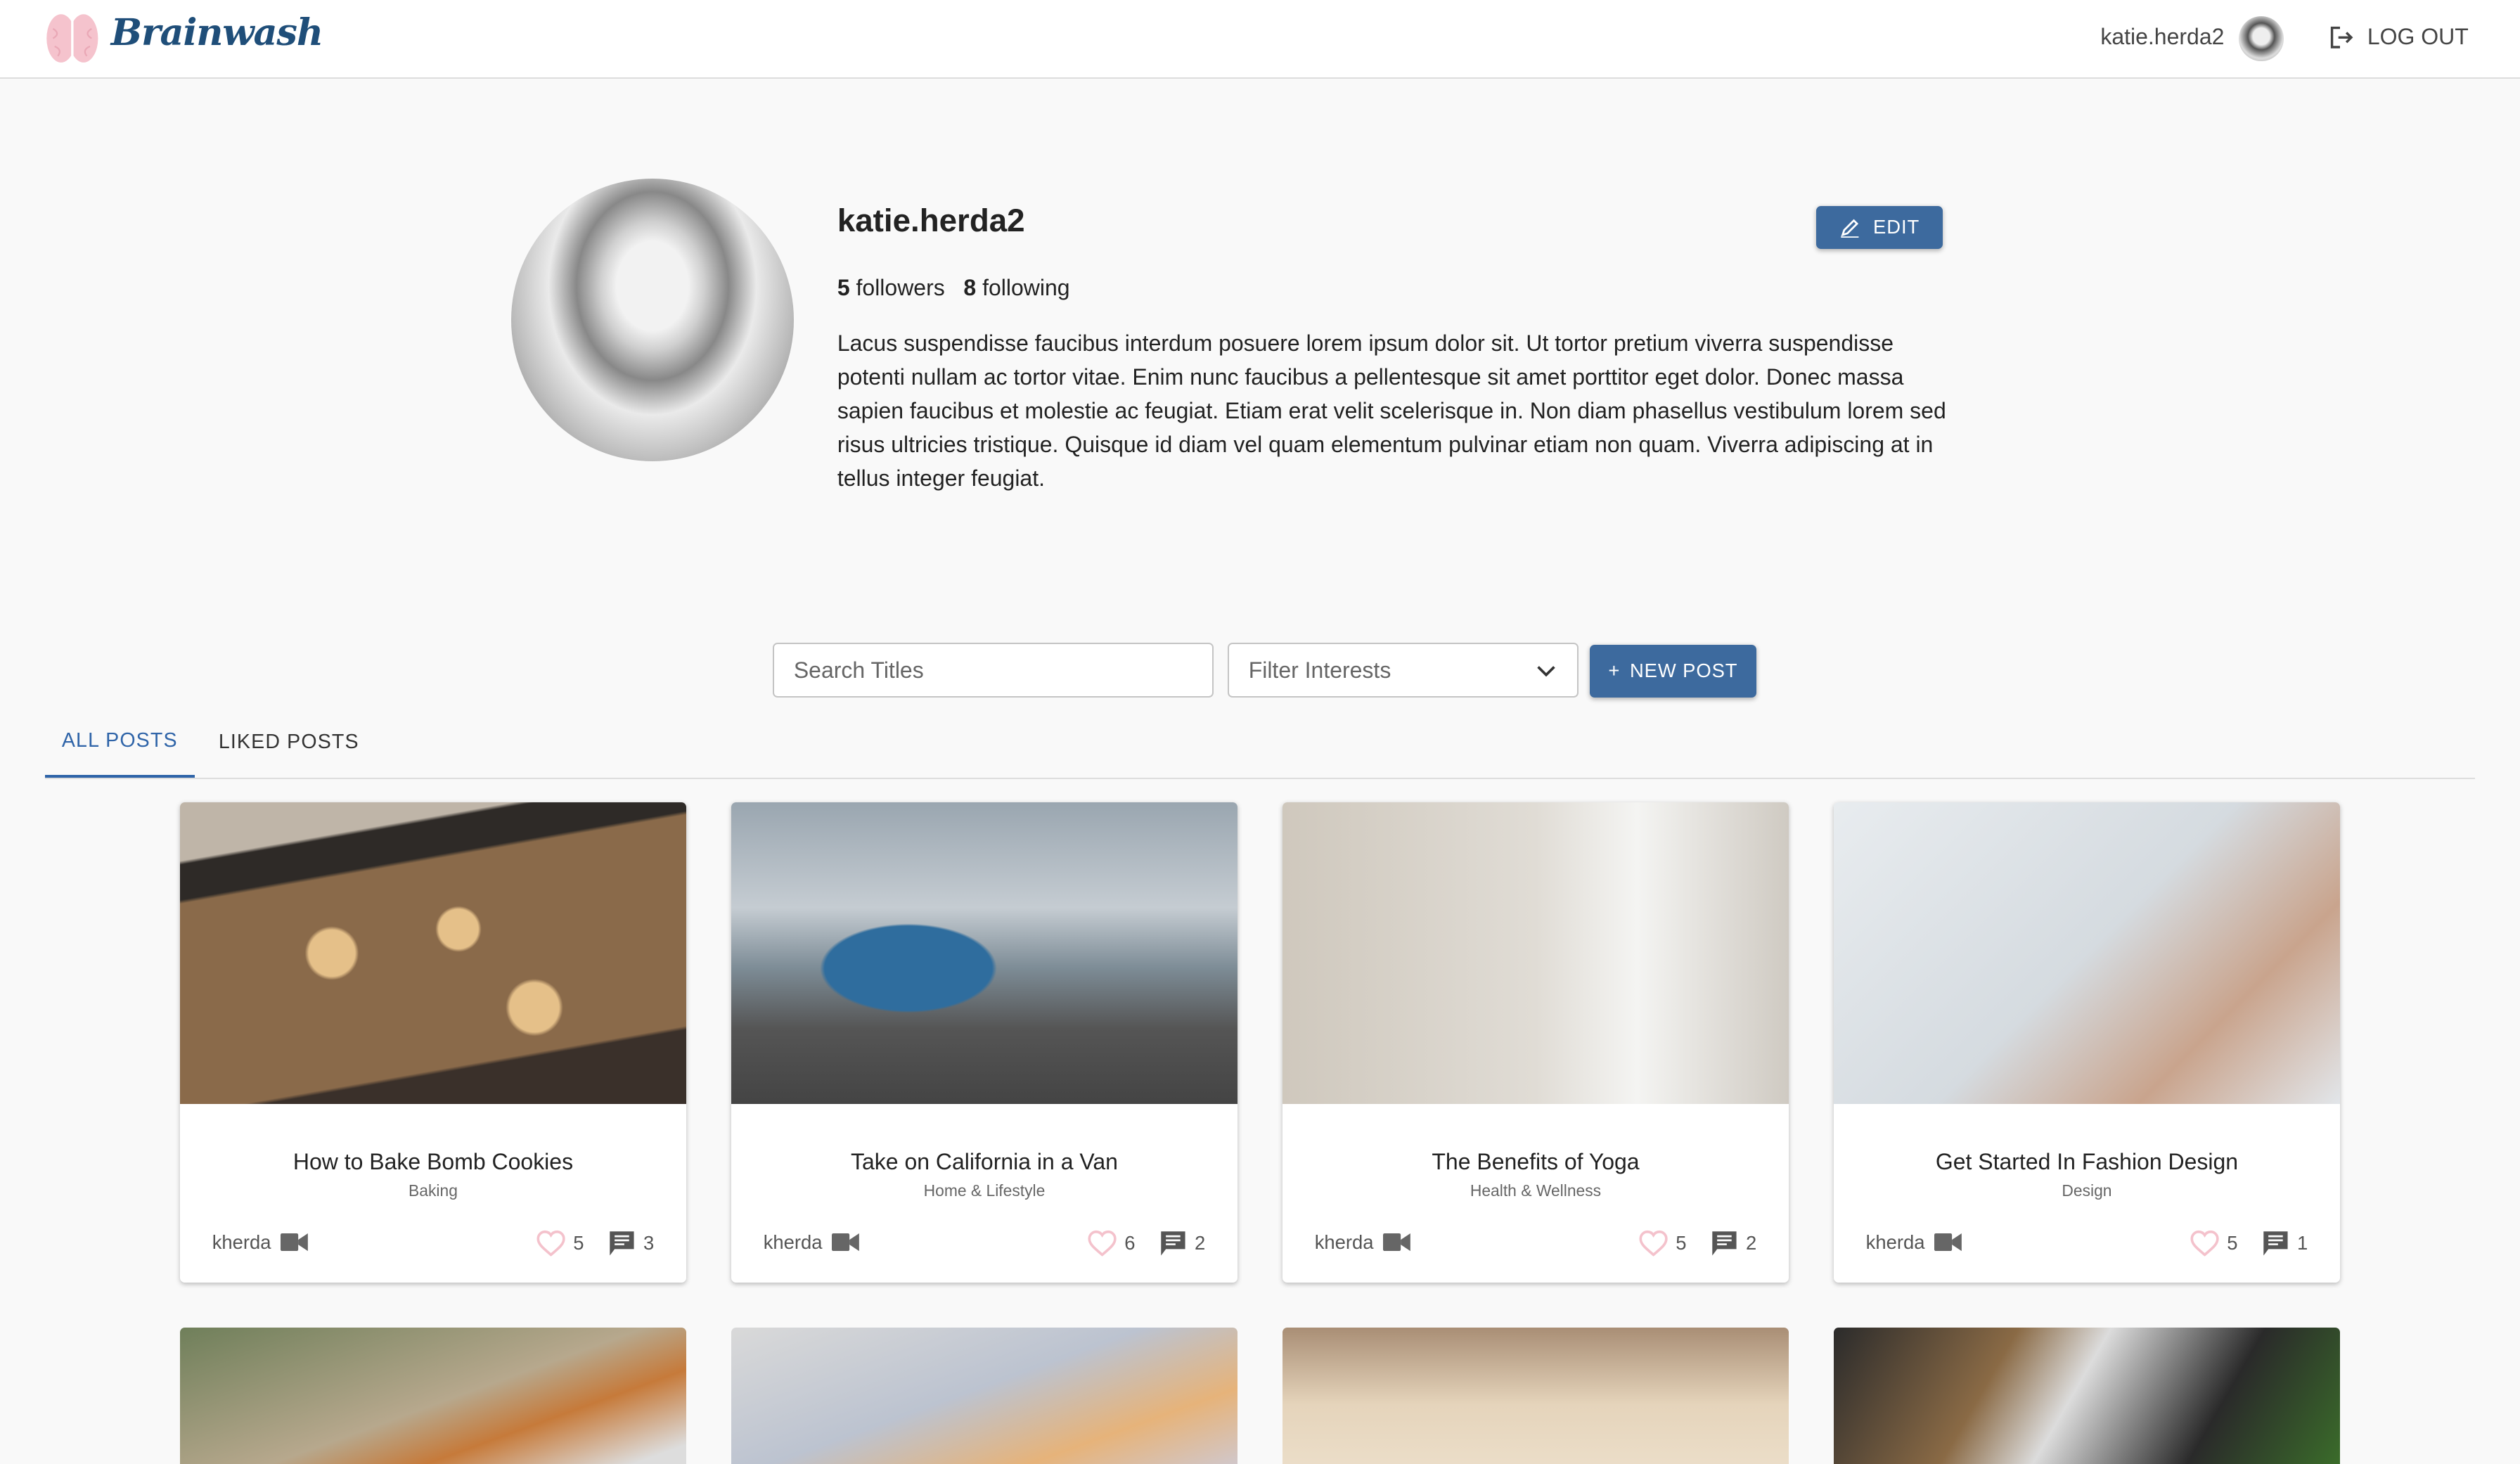 The image size is (2520, 1464). What do you see at coordinates (2418, 37) in the screenshot?
I see `logout-label: LOG OUT` at bounding box center [2418, 37].